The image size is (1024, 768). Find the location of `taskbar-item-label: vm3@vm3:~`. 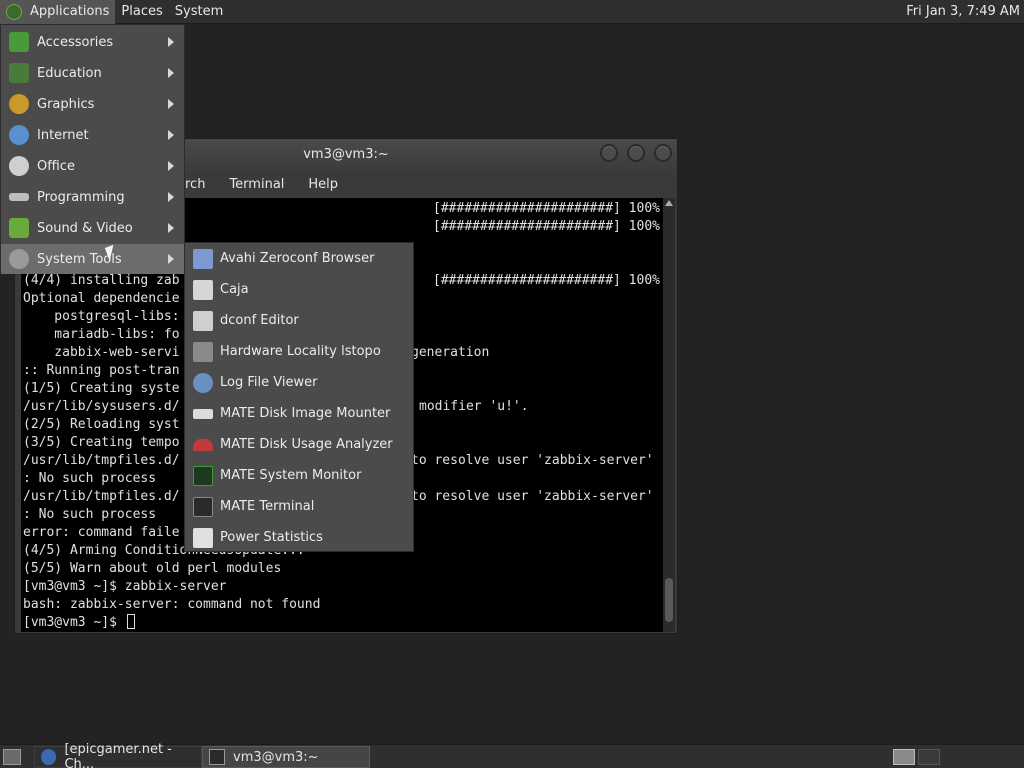

taskbar-item-label: vm3@vm3:~ is located at coordinates (276, 757).